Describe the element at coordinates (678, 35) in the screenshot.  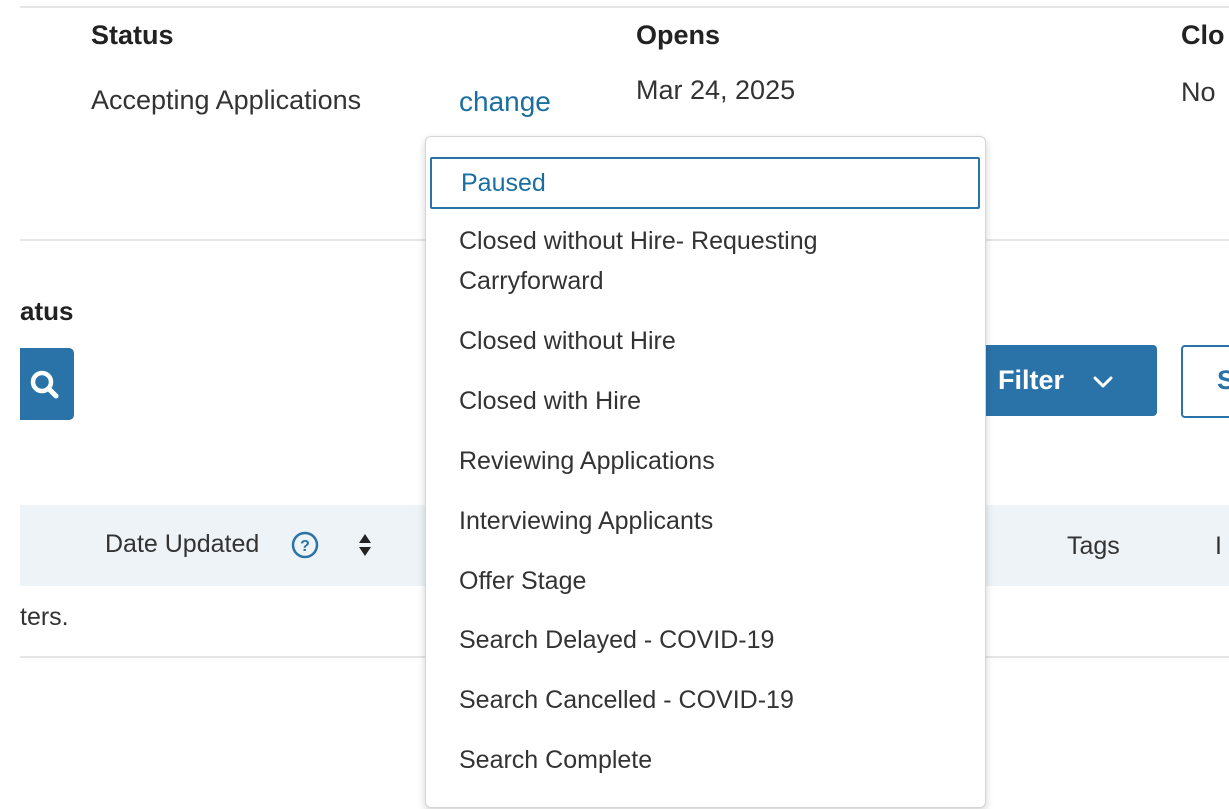
I see `opens-label: Opens` at that location.